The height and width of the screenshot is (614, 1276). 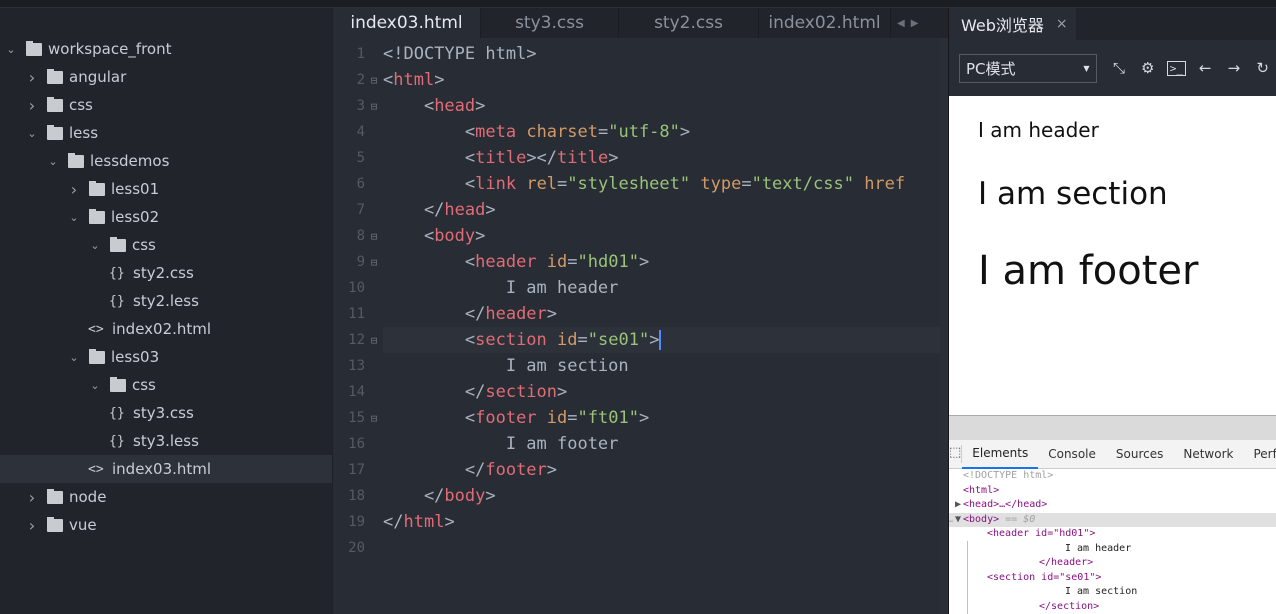 What do you see at coordinates (166, 49) in the screenshot?
I see `tree-item: ⌄ workspace_front` at bounding box center [166, 49].